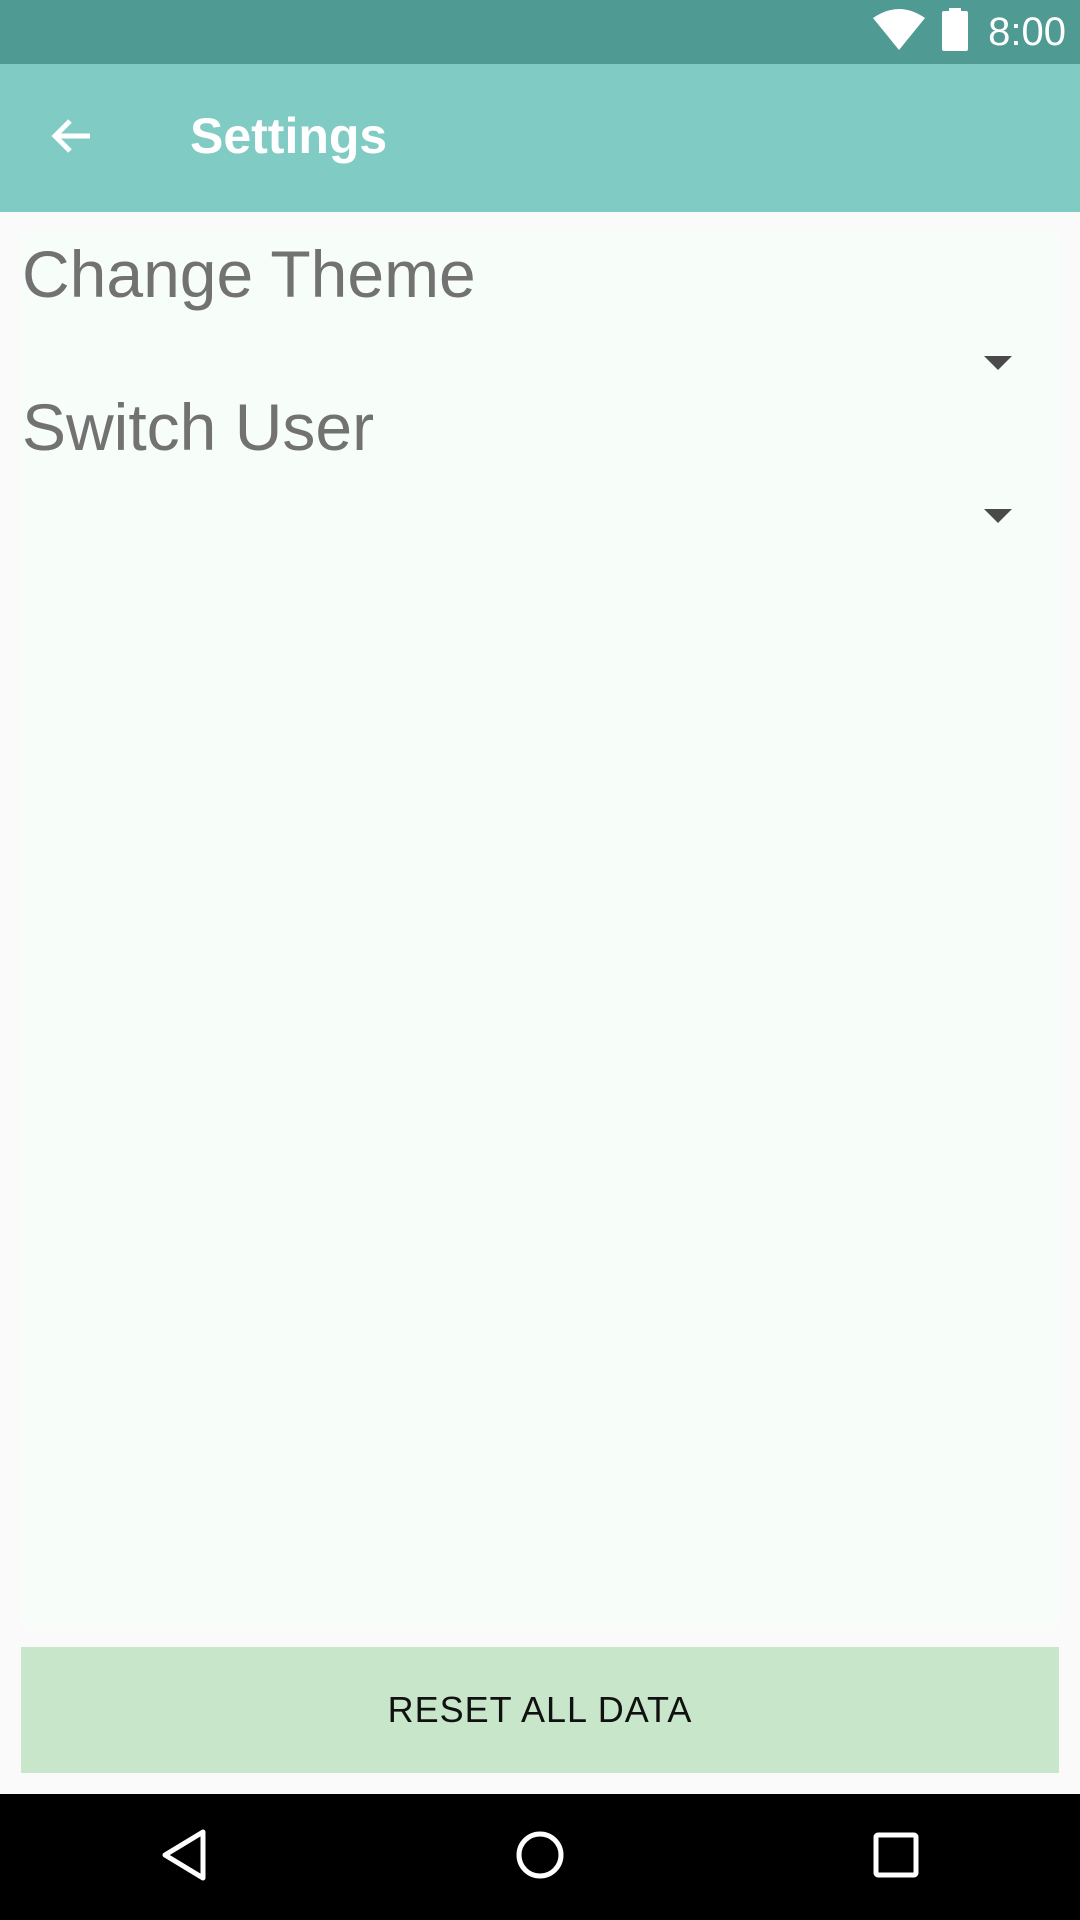 The image size is (1080, 1920). What do you see at coordinates (540, 32) in the screenshot?
I see `status-bar: 8:00` at bounding box center [540, 32].